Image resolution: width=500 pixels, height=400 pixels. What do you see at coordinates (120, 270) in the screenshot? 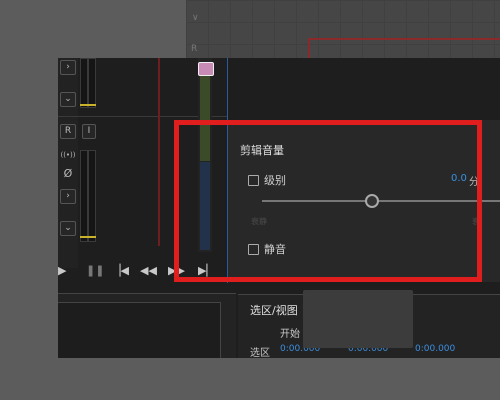
I see `skip-to-start-icon: ▕◀` at bounding box center [120, 270].